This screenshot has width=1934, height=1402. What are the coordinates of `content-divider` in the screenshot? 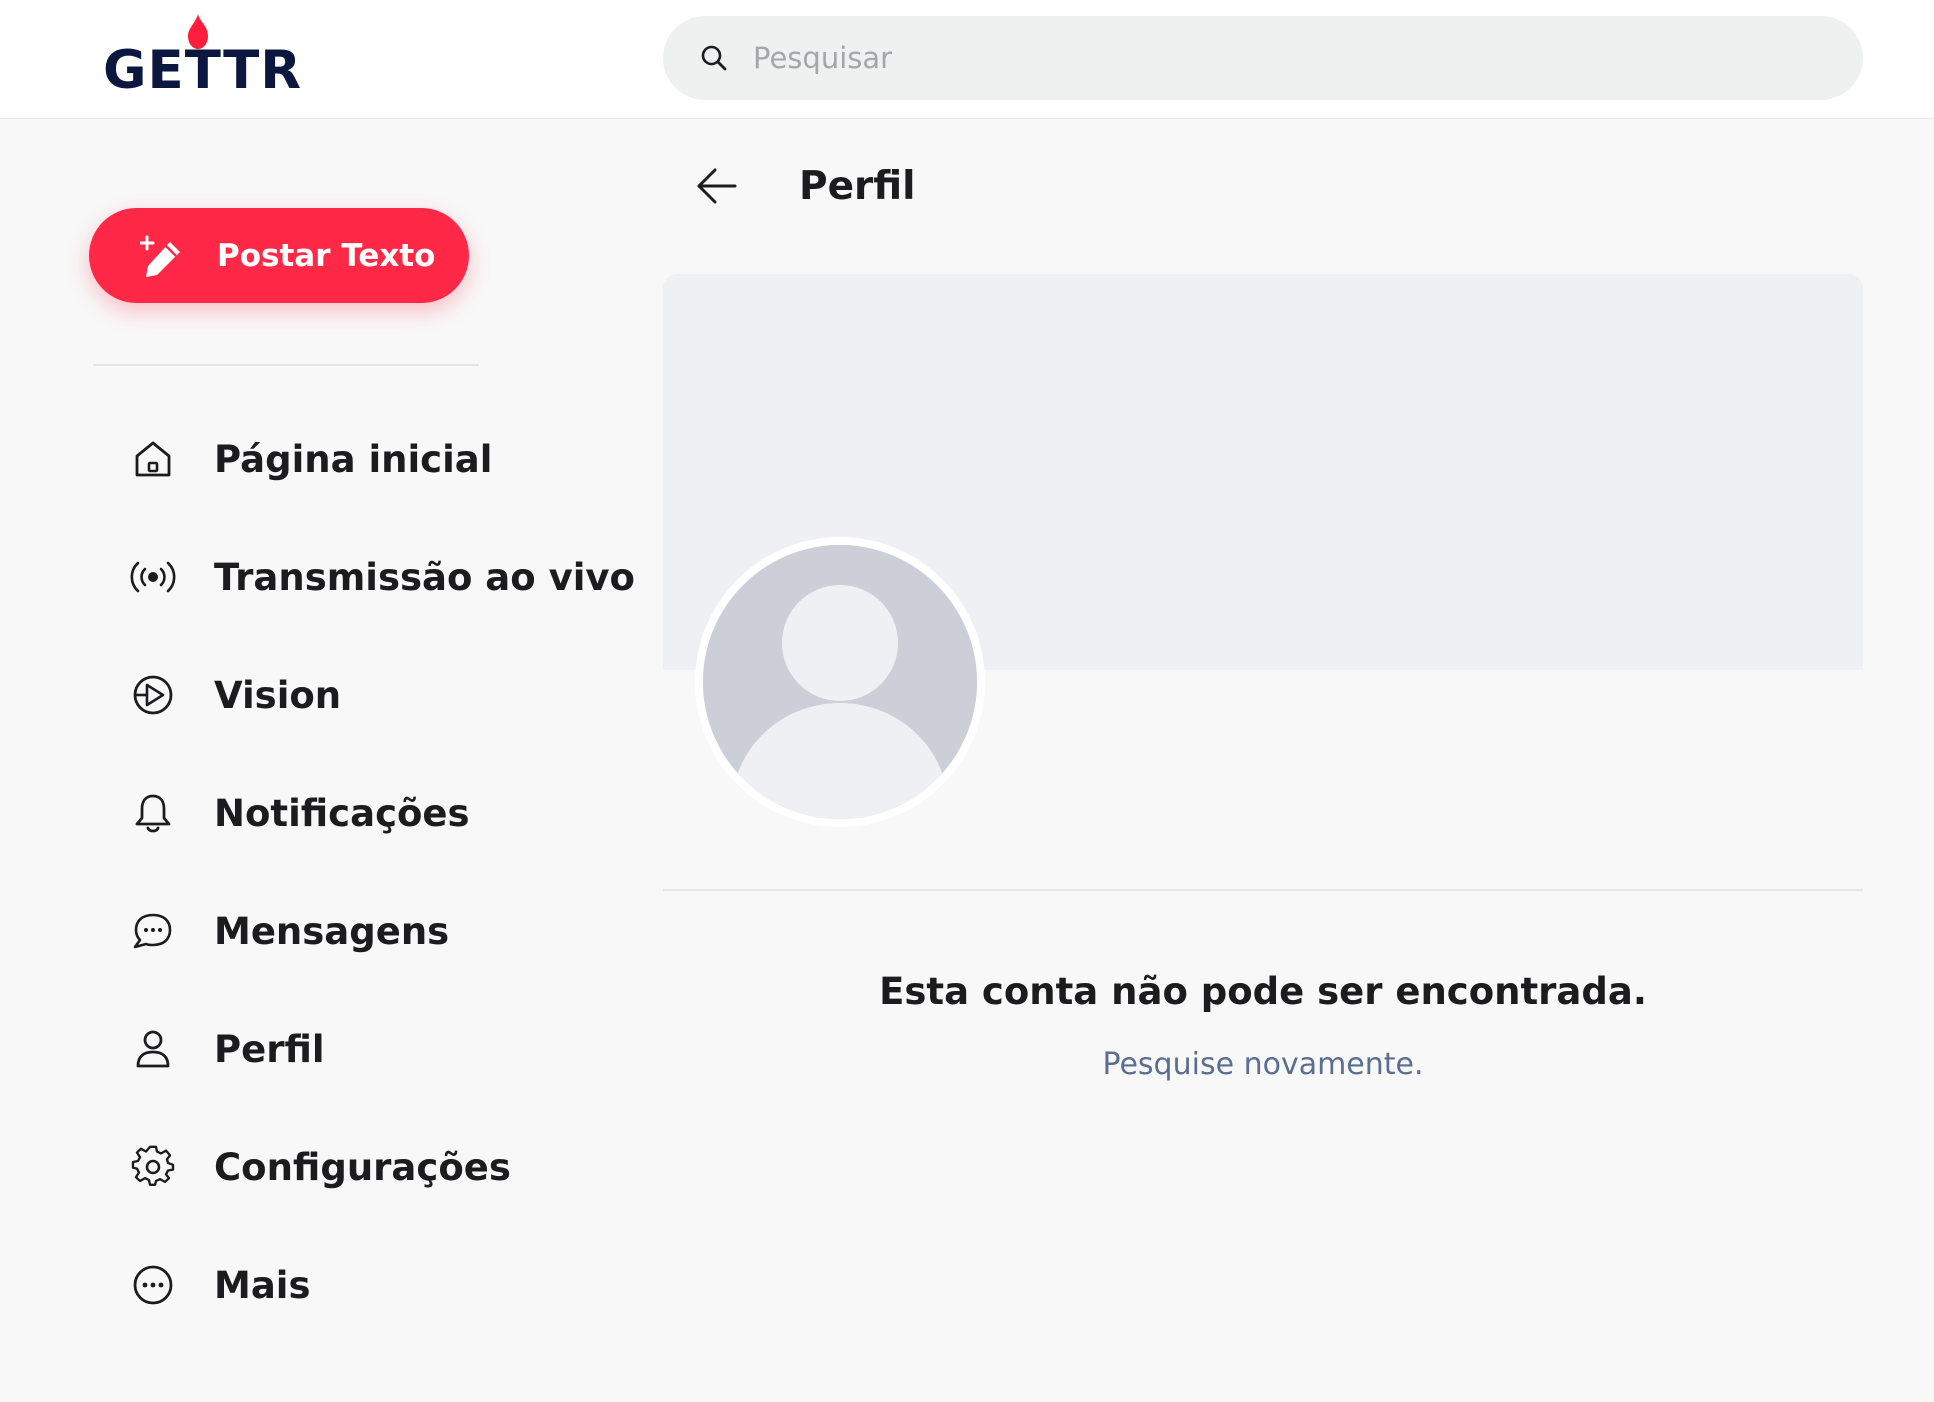 It's located at (1263, 890).